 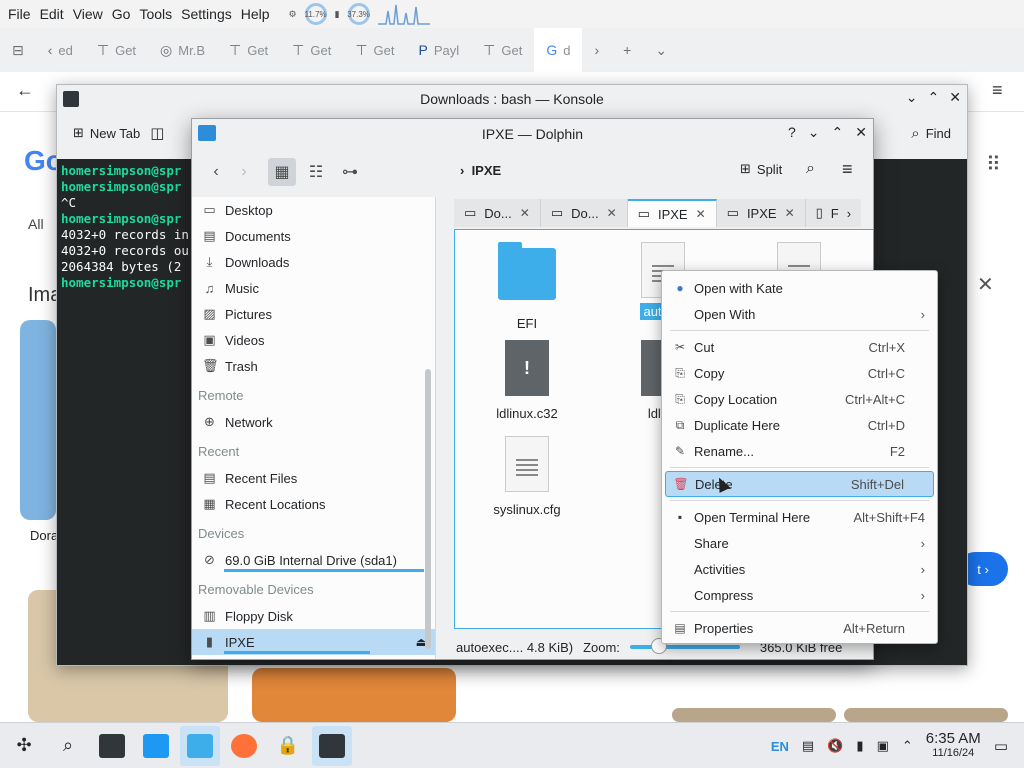 I want to click on forward-icon: ›, so click(x=244, y=172).